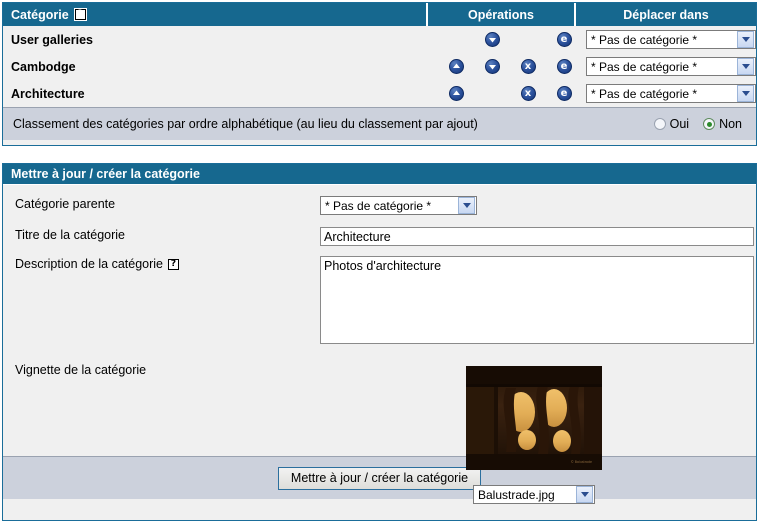  Describe the element at coordinates (105, 173) in the screenshot. I see `form-panel-title-label: Mettre à jour / créer la catégorie` at that location.